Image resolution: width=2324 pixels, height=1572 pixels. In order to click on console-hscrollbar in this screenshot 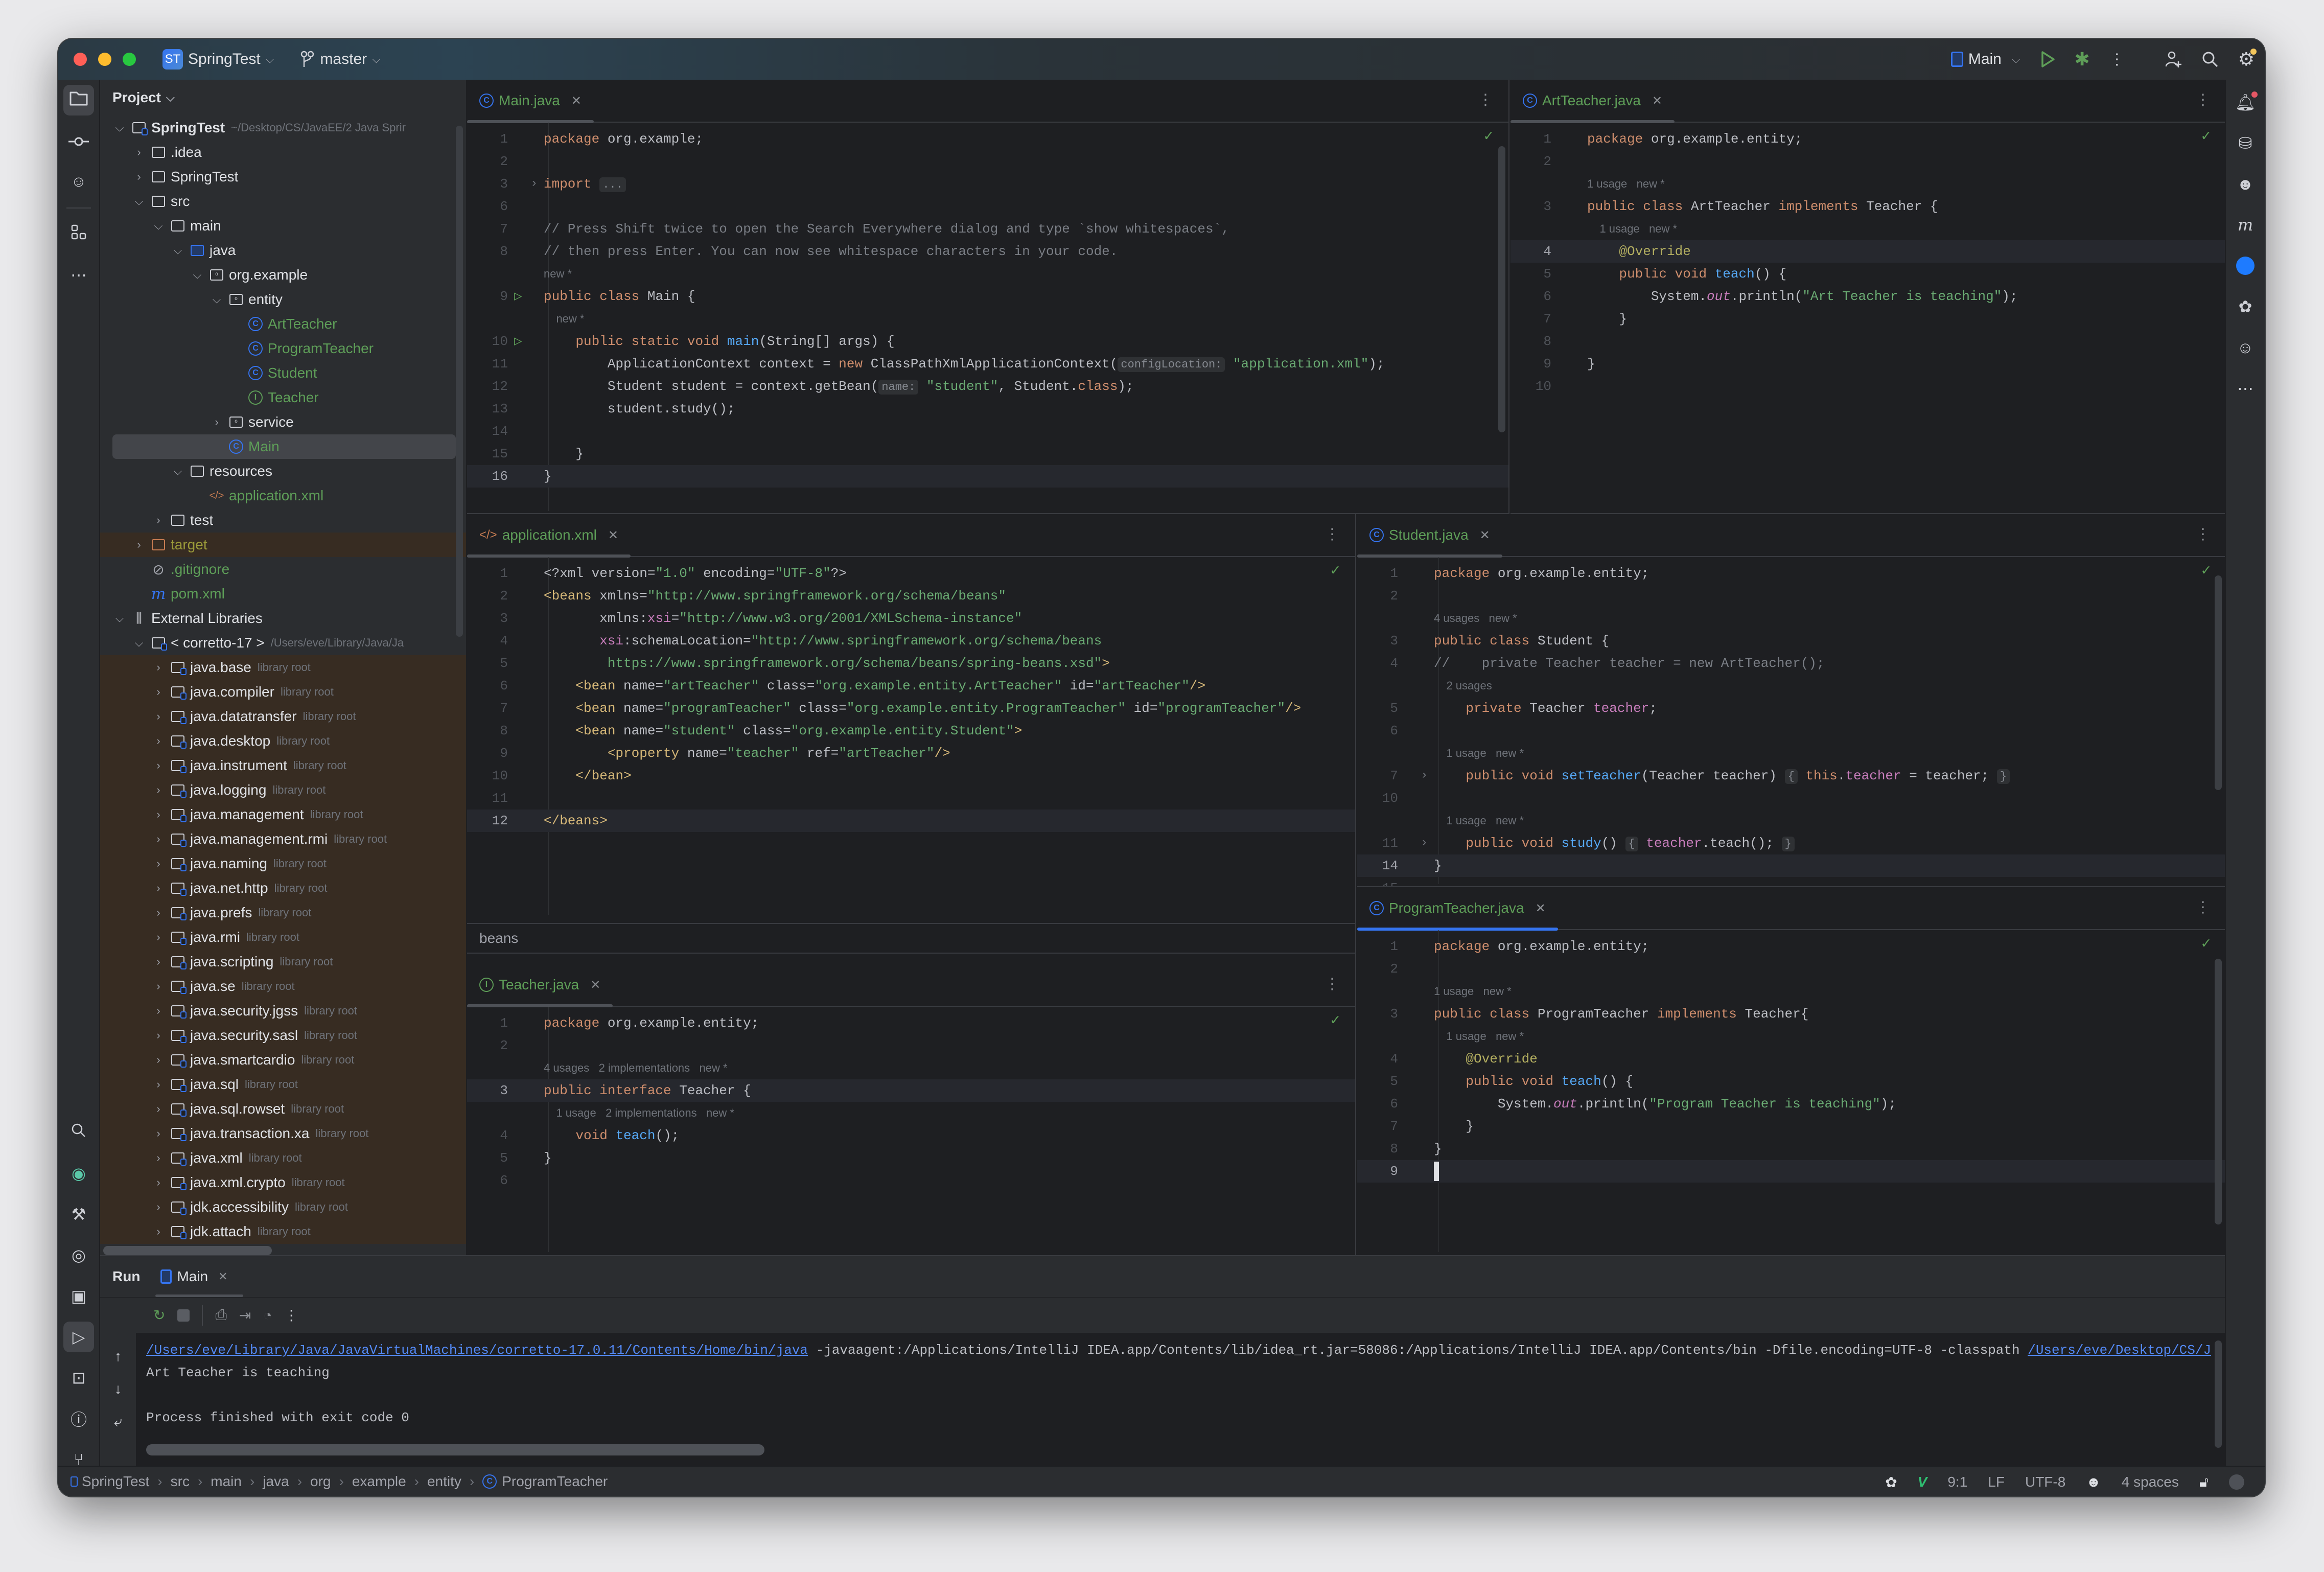, I will do `click(455, 1449)`.